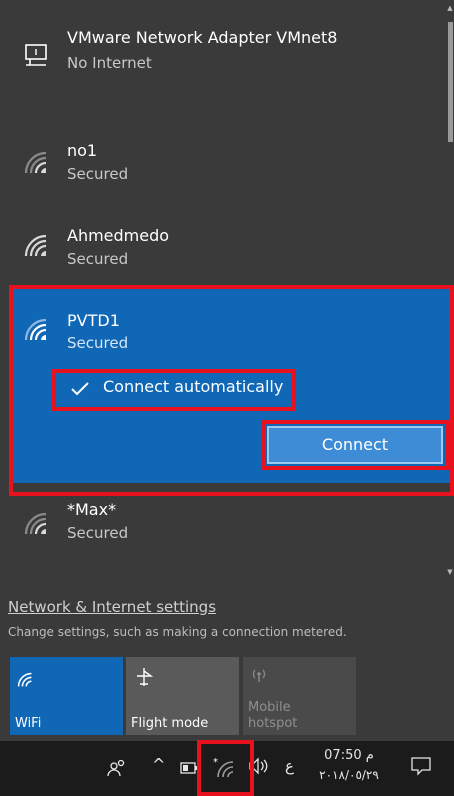 The image size is (454, 796). What do you see at coordinates (450, 82) in the screenshot?
I see `scrollbar-thumb` at bounding box center [450, 82].